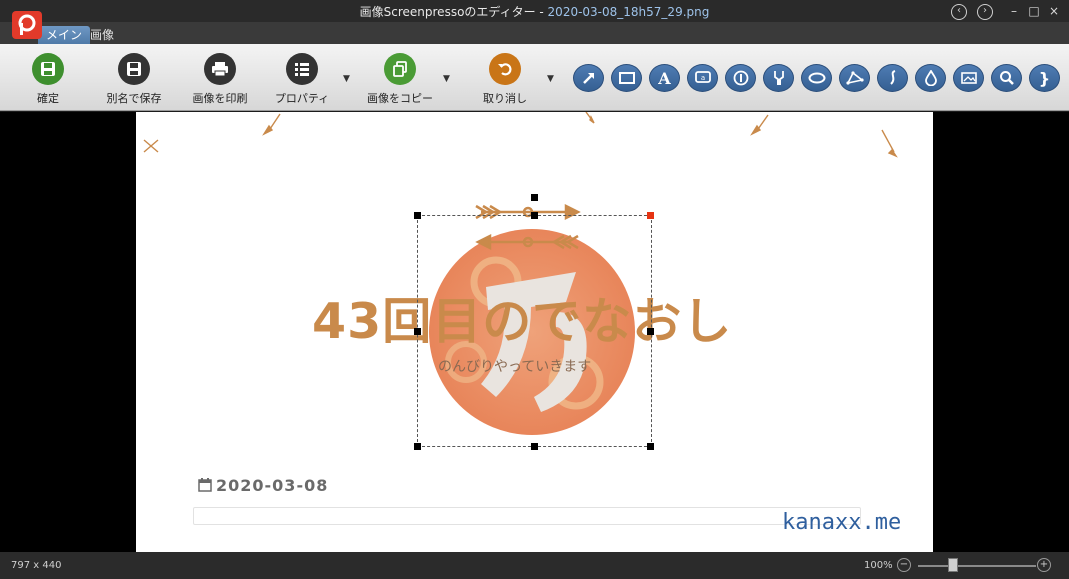  Describe the element at coordinates (417, 215) in the screenshot. I see `resize-handle-top-left` at that location.